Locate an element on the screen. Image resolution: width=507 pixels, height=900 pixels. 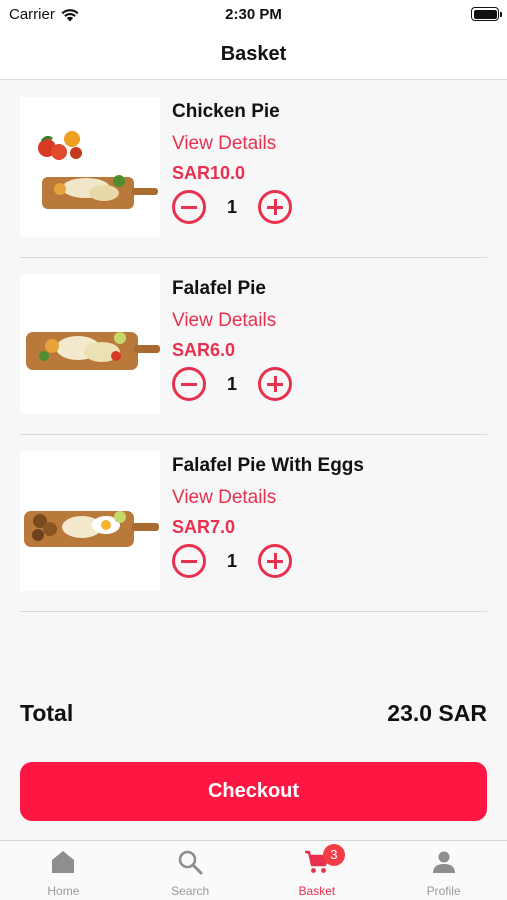
tab-label: Basket is located at coordinates (317, 891).